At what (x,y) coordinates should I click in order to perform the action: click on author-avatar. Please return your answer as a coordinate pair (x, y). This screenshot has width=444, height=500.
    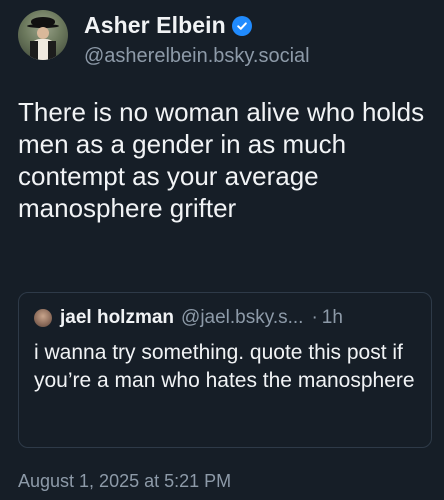
    Looking at the image, I should click on (43, 35).